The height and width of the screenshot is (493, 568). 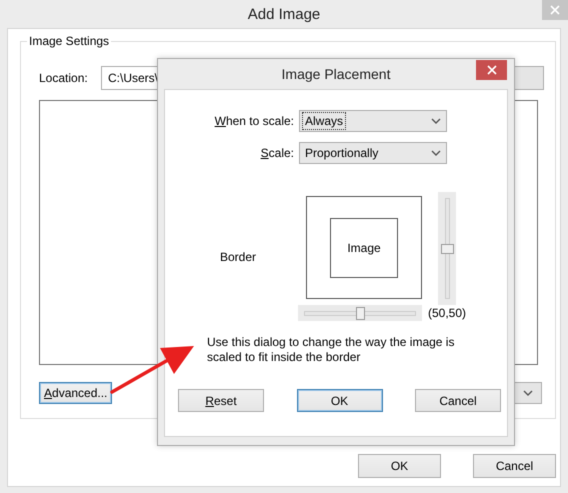 I want to click on vertical-slider, so click(x=447, y=248).